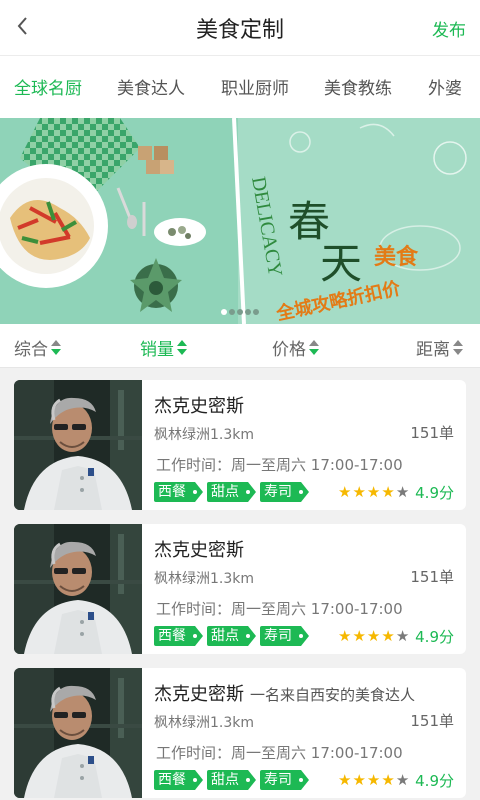 This screenshot has width=480, height=800. What do you see at coordinates (396, 257) in the screenshot?
I see `banner-food-text: 美食` at bounding box center [396, 257].